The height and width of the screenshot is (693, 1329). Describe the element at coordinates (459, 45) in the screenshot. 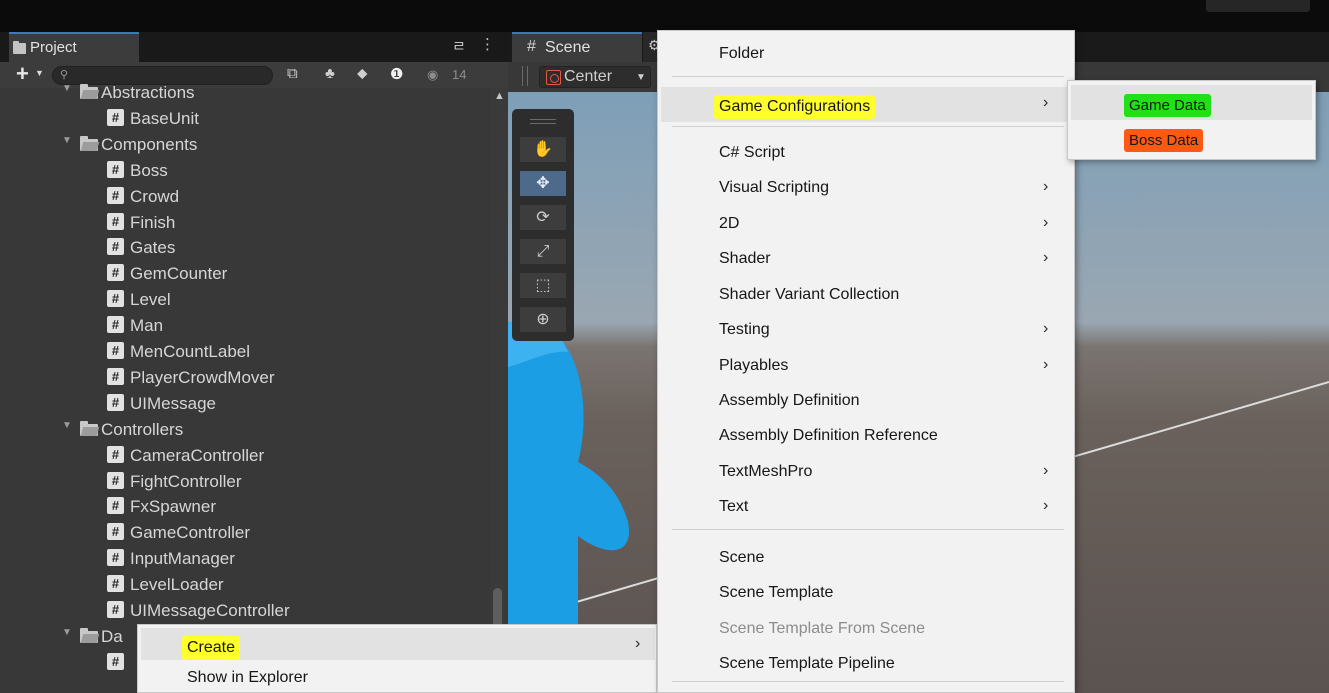

I see `lock-icon: ㄹ` at that location.